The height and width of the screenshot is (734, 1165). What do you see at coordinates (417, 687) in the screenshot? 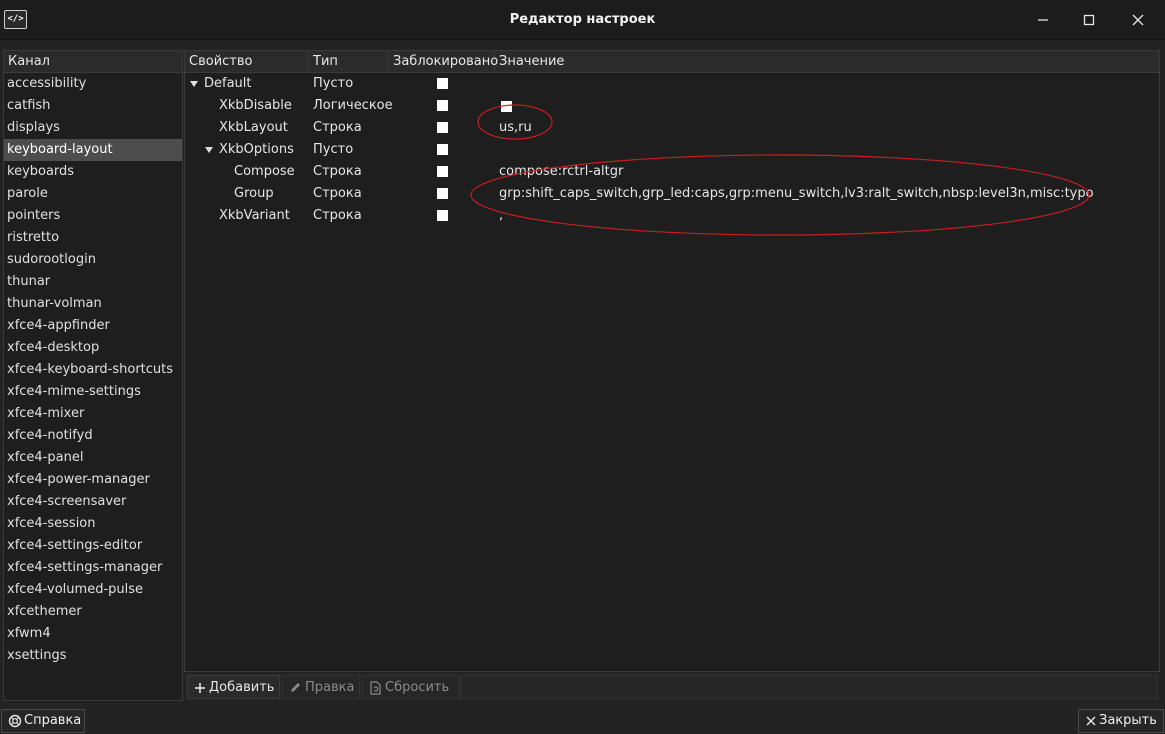
I see `reset-button-label: Сбросить` at bounding box center [417, 687].